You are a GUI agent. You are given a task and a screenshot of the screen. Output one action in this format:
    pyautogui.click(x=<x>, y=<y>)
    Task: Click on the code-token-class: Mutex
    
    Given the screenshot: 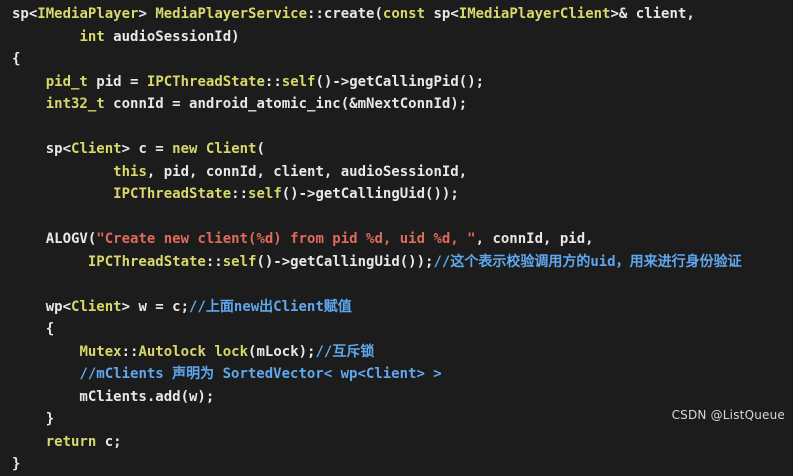 What is the action you would take?
    pyautogui.click(x=100, y=351)
    